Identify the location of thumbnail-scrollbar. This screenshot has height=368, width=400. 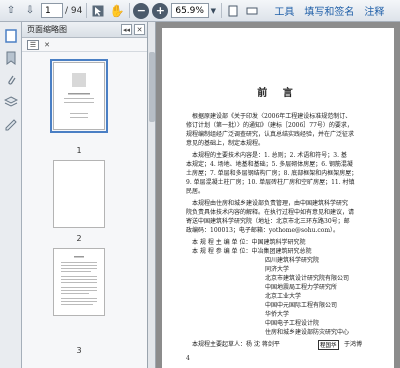
(152, 195).